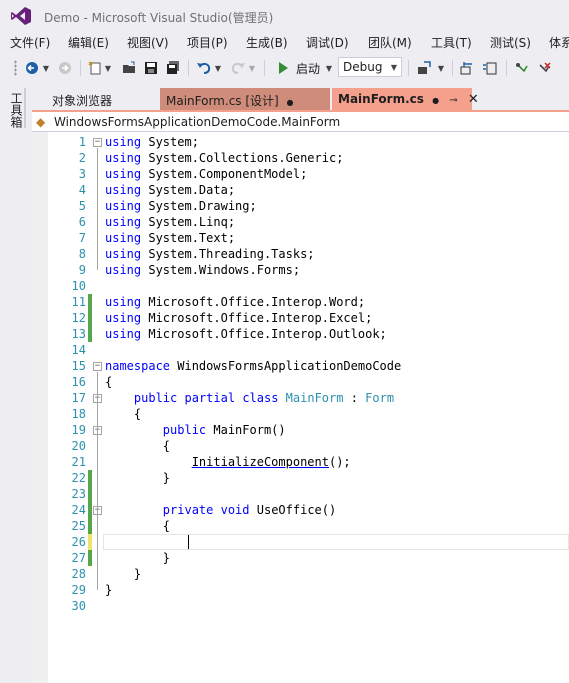  Describe the element at coordinates (32, 68) in the screenshot. I see `navigate-back-button` at that location.